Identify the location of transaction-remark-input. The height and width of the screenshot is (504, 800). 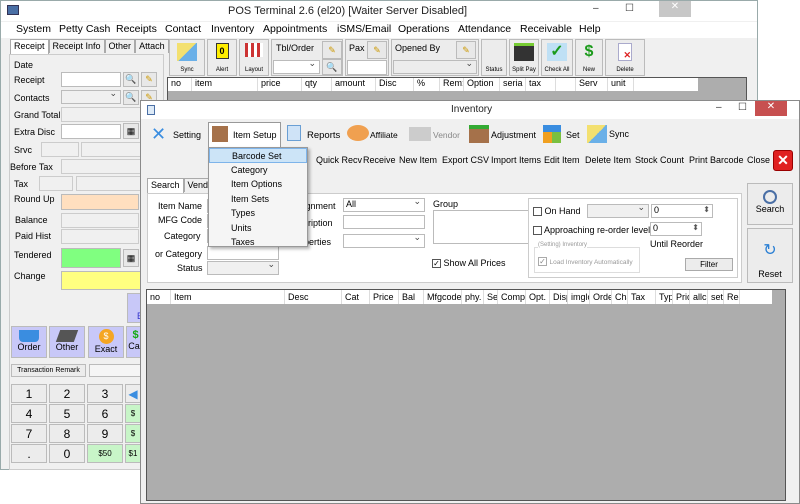
(115, 370).